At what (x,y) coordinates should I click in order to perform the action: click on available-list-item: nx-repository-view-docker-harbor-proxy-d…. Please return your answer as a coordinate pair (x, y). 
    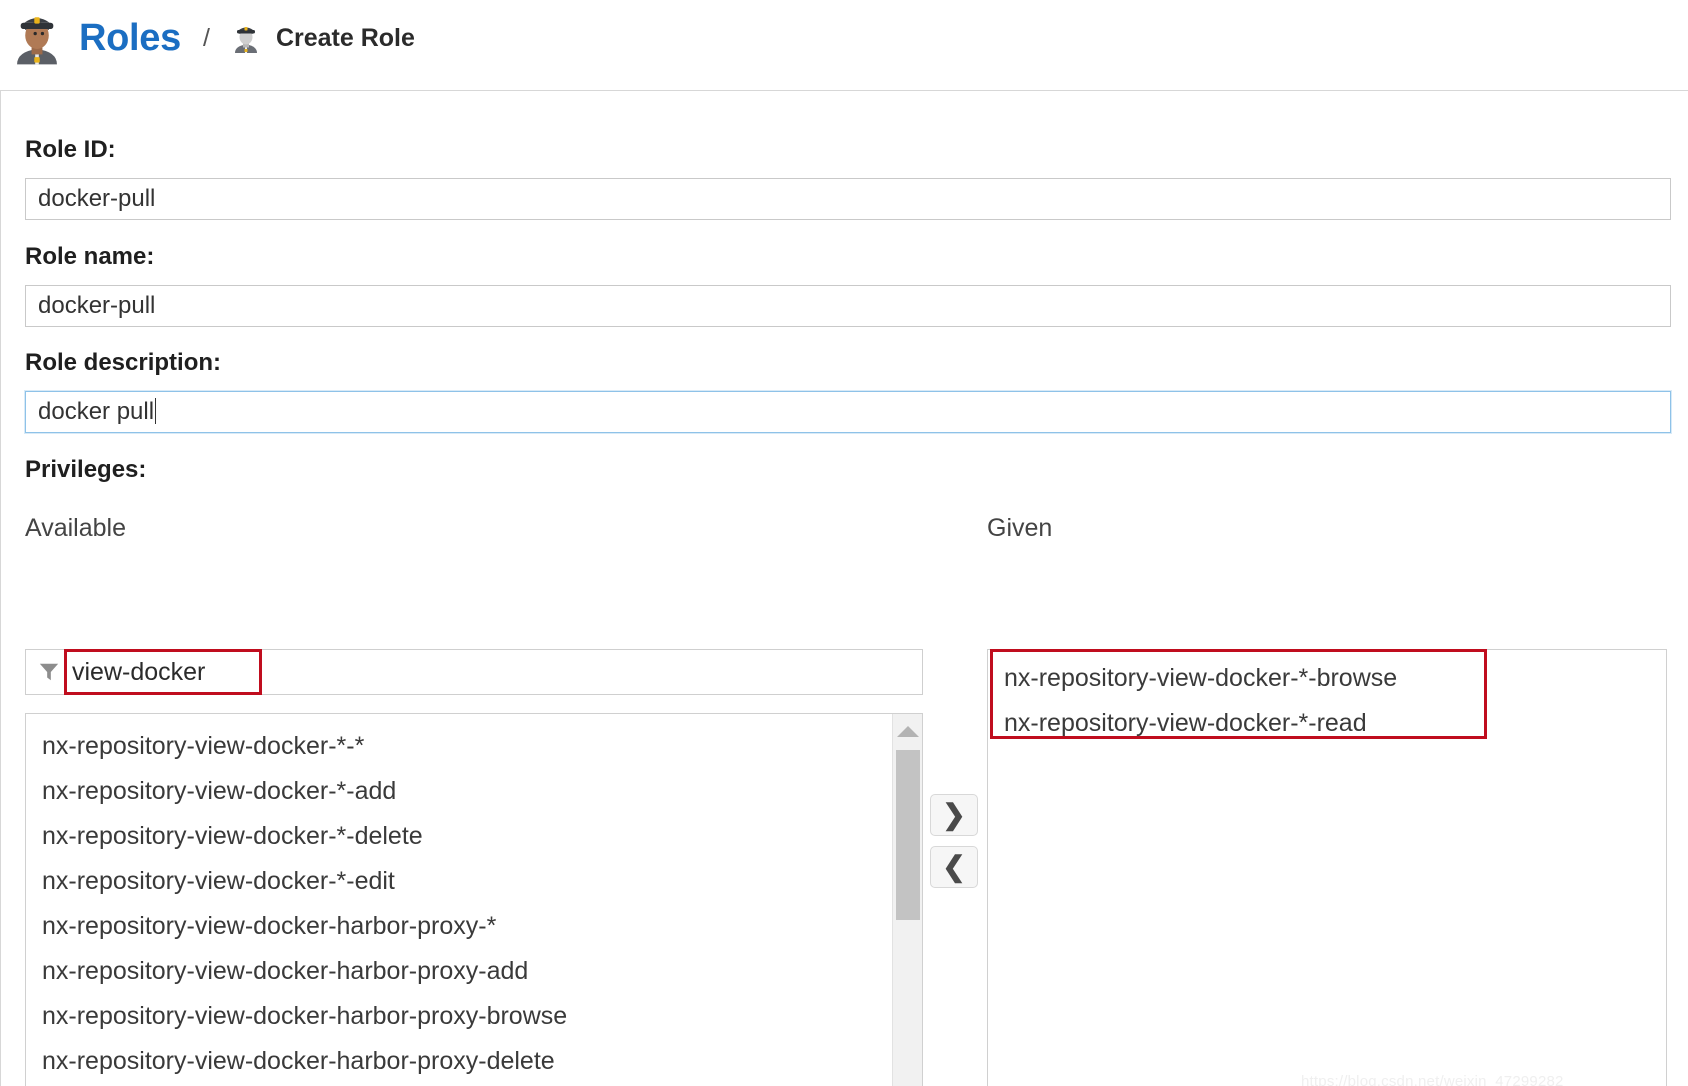
    Looking at the image, I should click on (461, 1061).